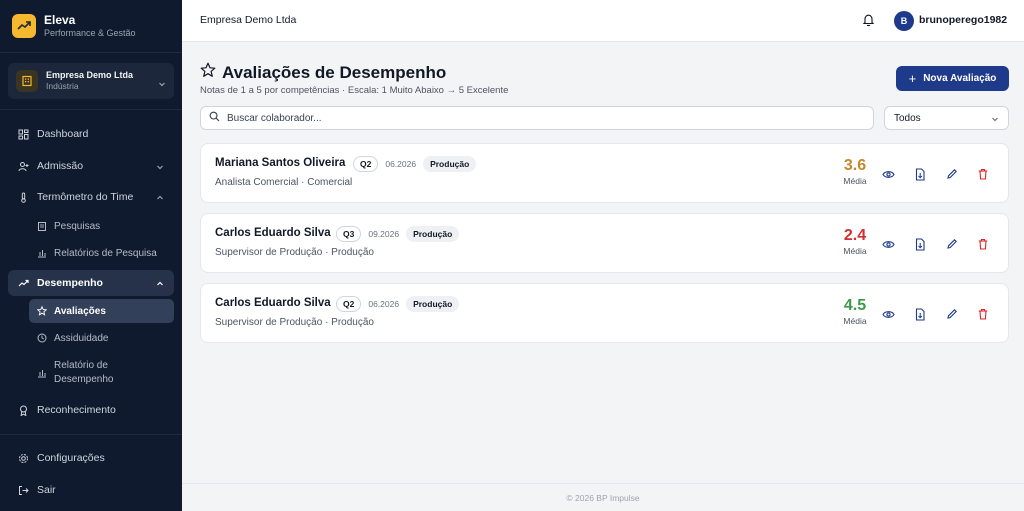 The width and height of the screenshot is (1024, 511). What do you see at coordinates (105, 253) in the screenshot?
I see `sidebar-item-label: Relatórios de Pesquisa` at bounding box center [105, 253].